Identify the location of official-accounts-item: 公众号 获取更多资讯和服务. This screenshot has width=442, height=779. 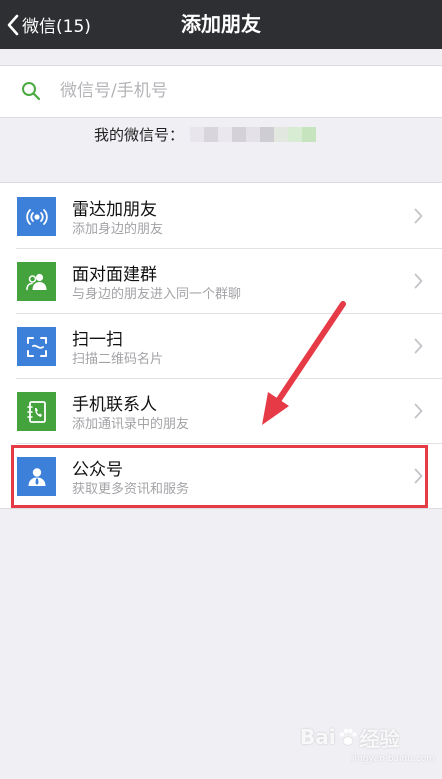
(221, 475).